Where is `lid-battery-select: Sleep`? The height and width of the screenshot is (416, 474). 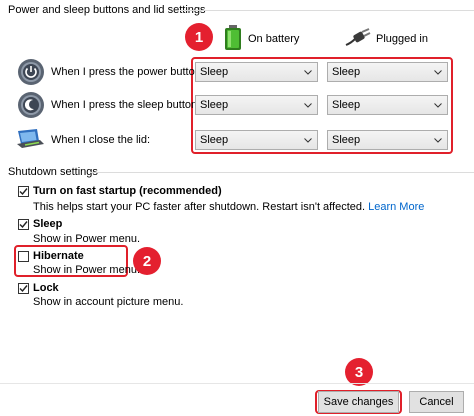 lid-battery-select: Sleep is located at coordinates (256, 140).